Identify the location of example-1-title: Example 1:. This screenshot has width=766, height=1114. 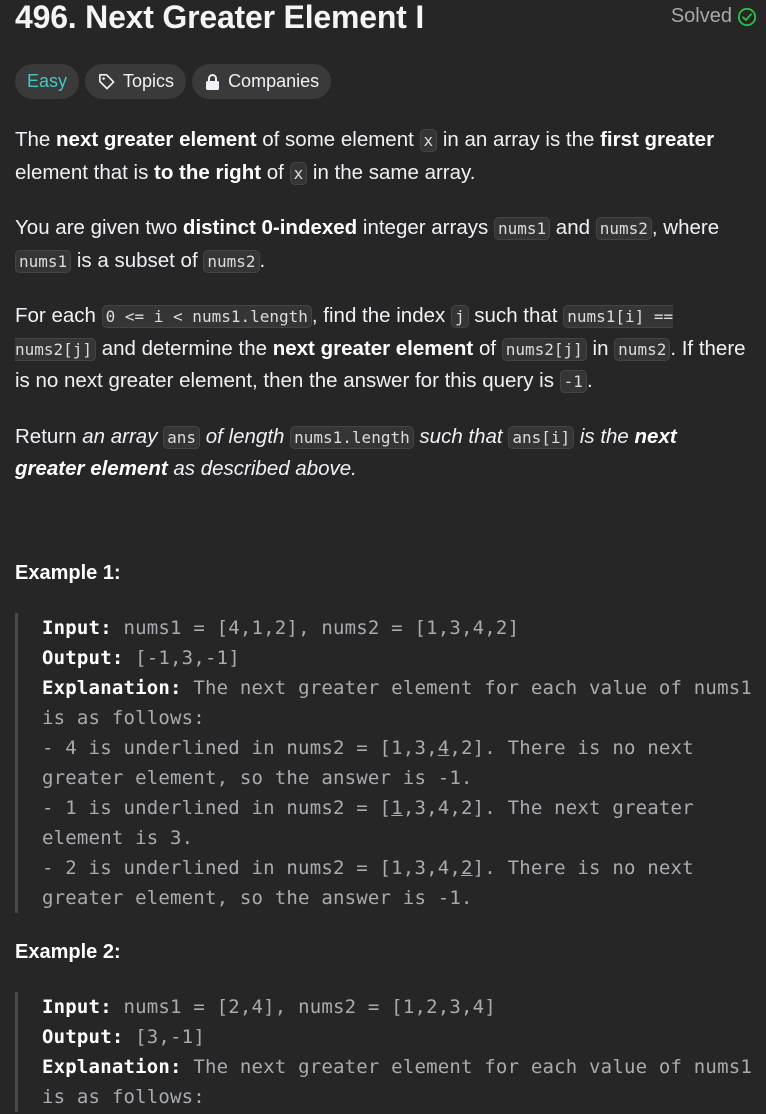
(68, 573).